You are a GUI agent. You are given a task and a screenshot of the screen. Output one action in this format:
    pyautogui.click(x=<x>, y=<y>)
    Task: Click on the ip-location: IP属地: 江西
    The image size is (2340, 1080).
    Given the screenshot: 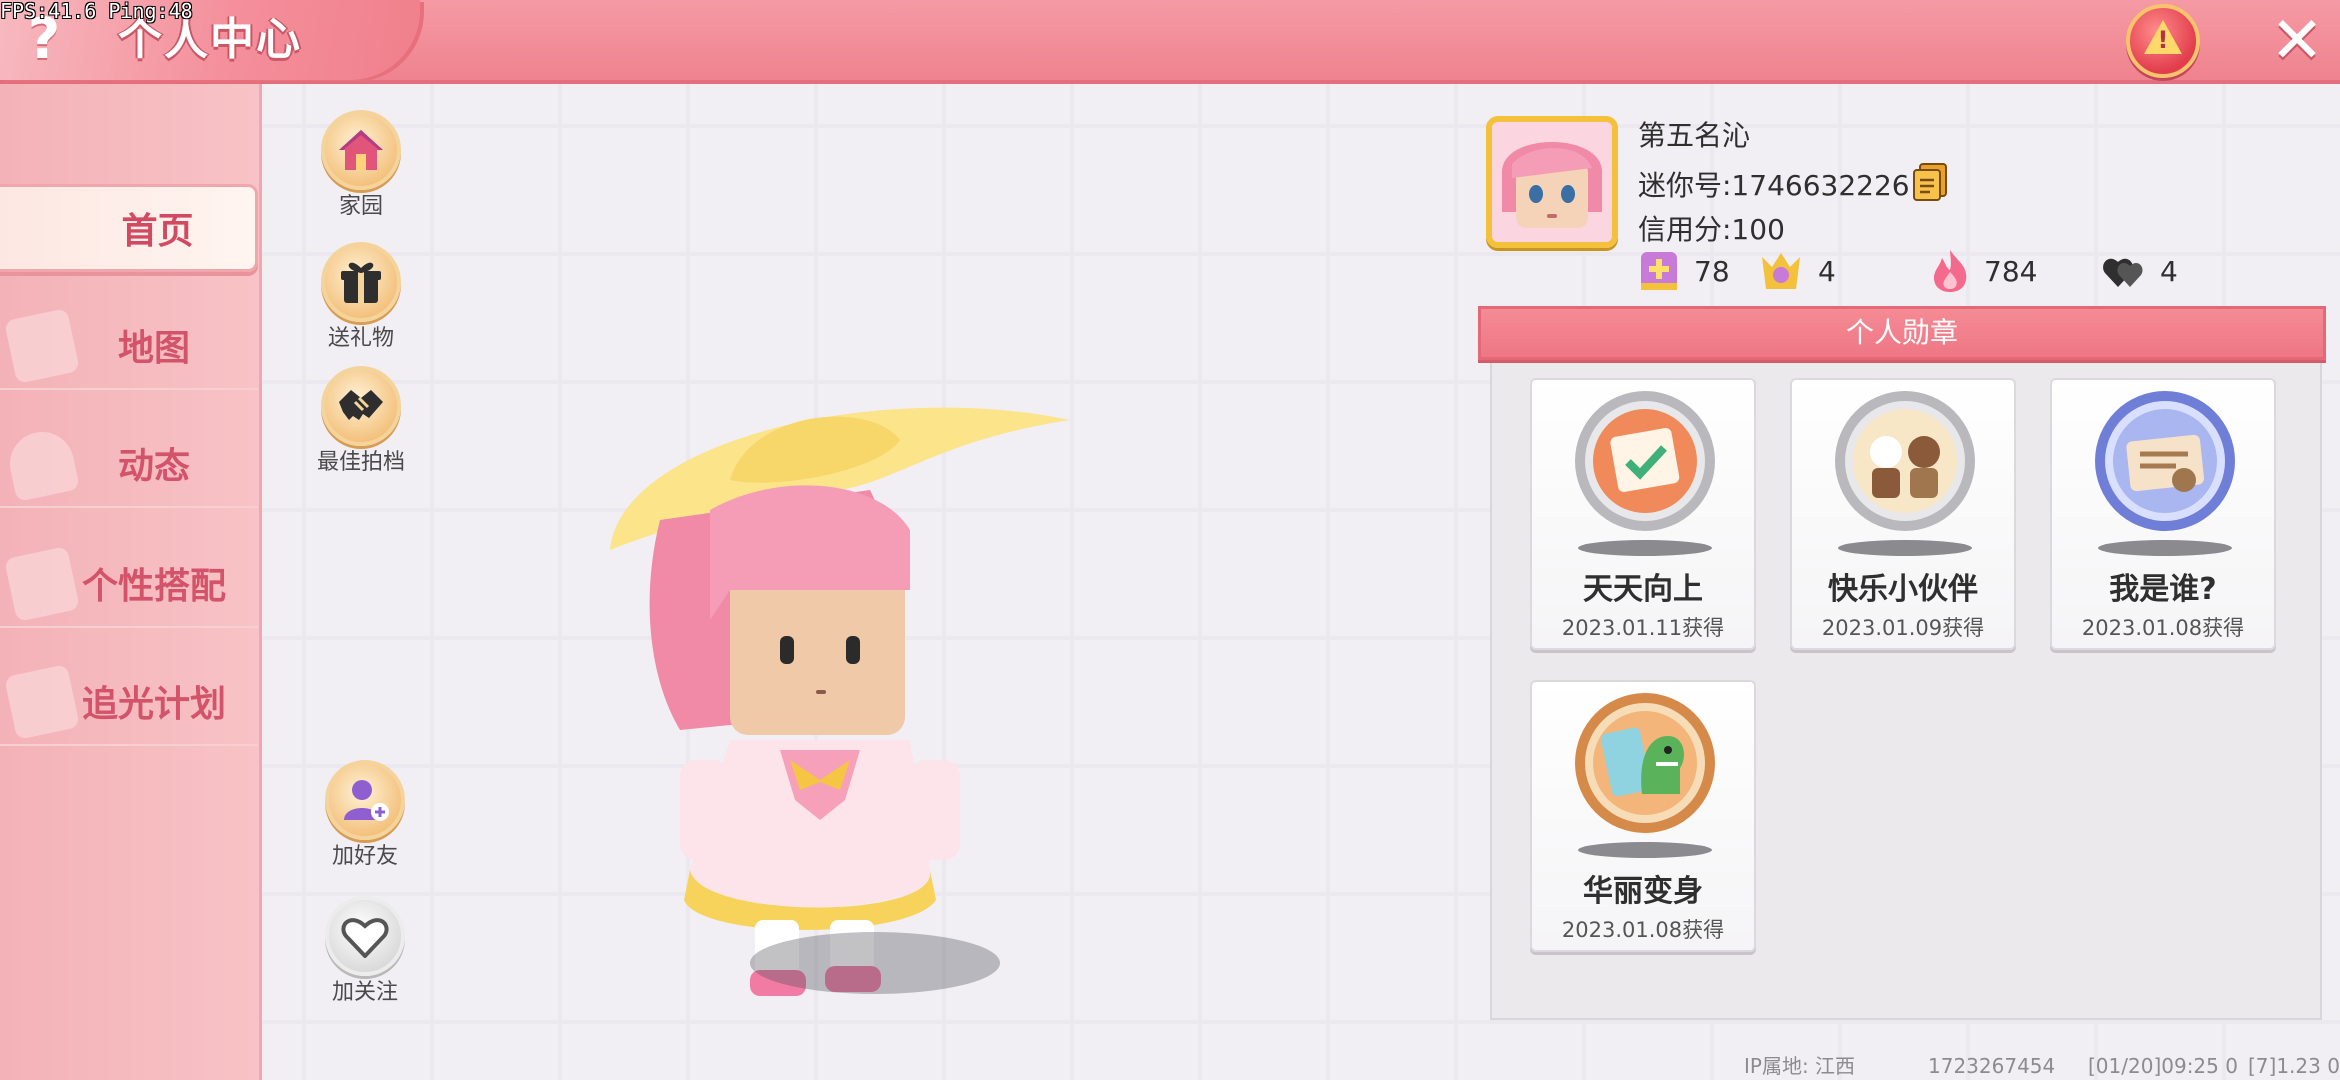 What is the action you would take?
    pyautogui.click(x=1800, y=1066)
    